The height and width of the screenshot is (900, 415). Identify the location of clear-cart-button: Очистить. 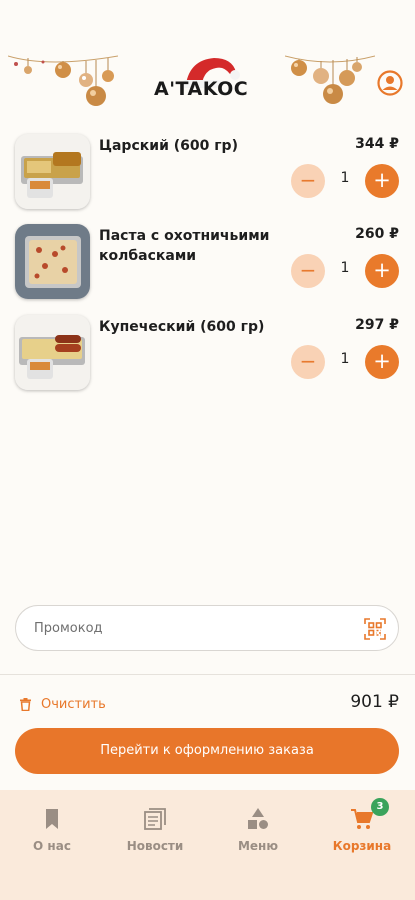
(63, 704).